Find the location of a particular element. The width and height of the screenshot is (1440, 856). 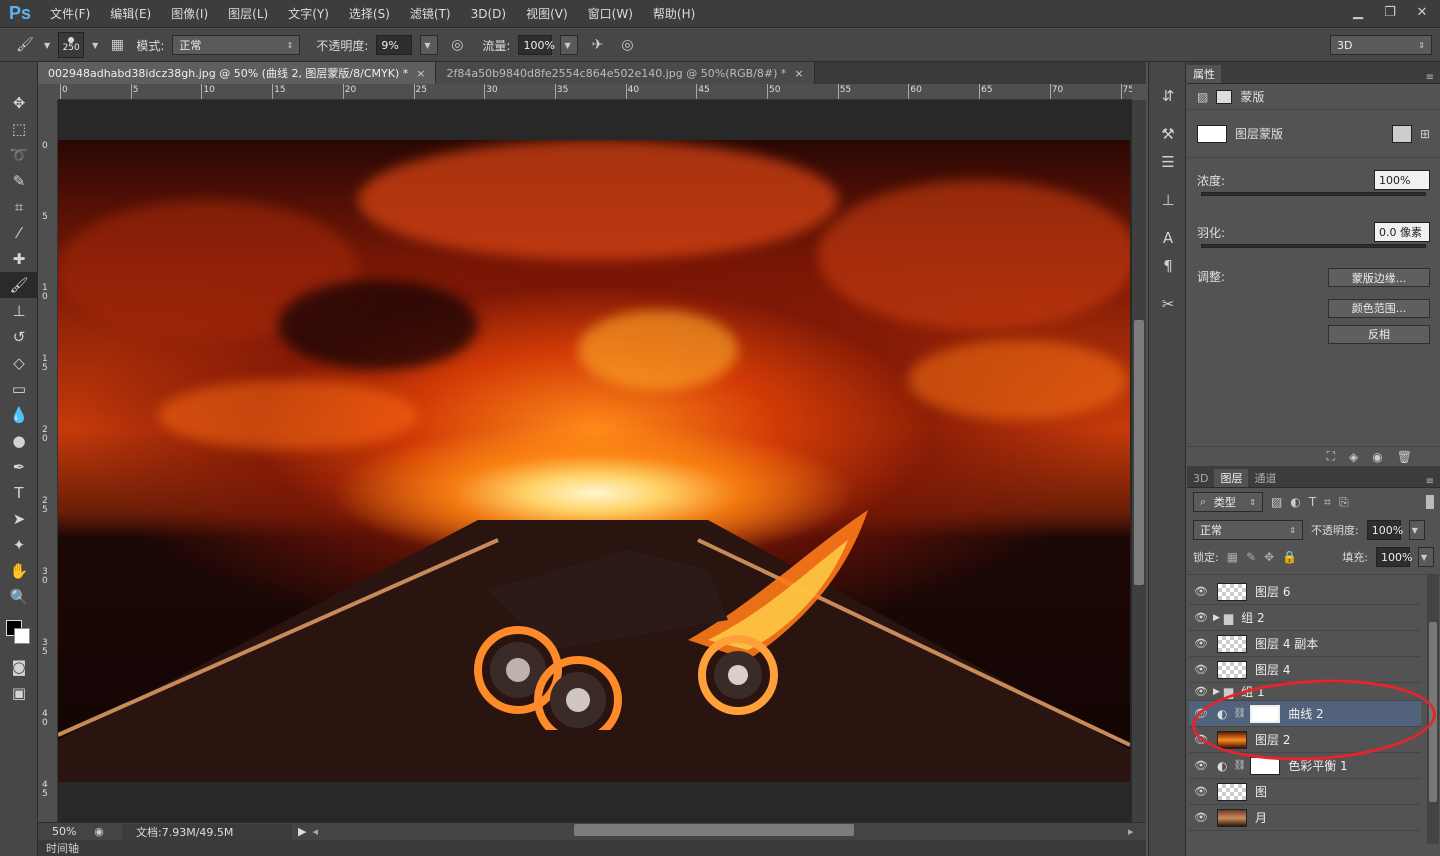

density-input: 100% is located at coordinates (1402, 180).